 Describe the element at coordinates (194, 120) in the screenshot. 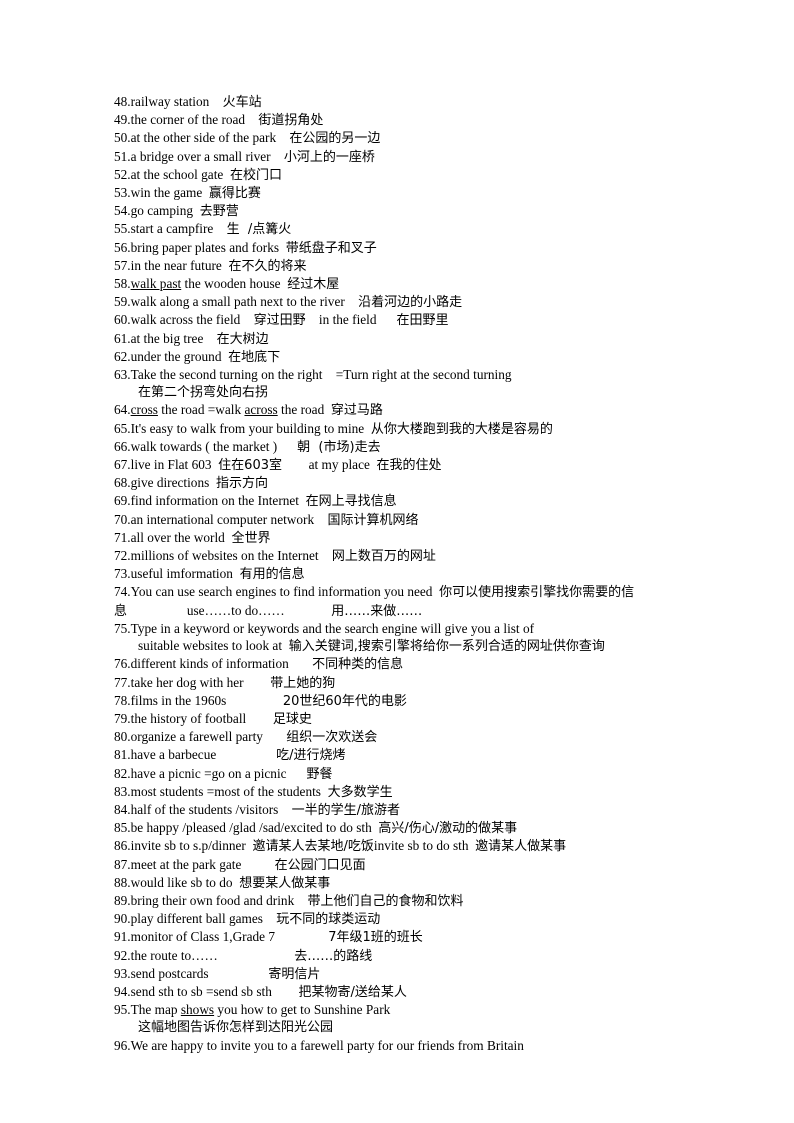

I see `phrase-text: the corner of the road` at that location.